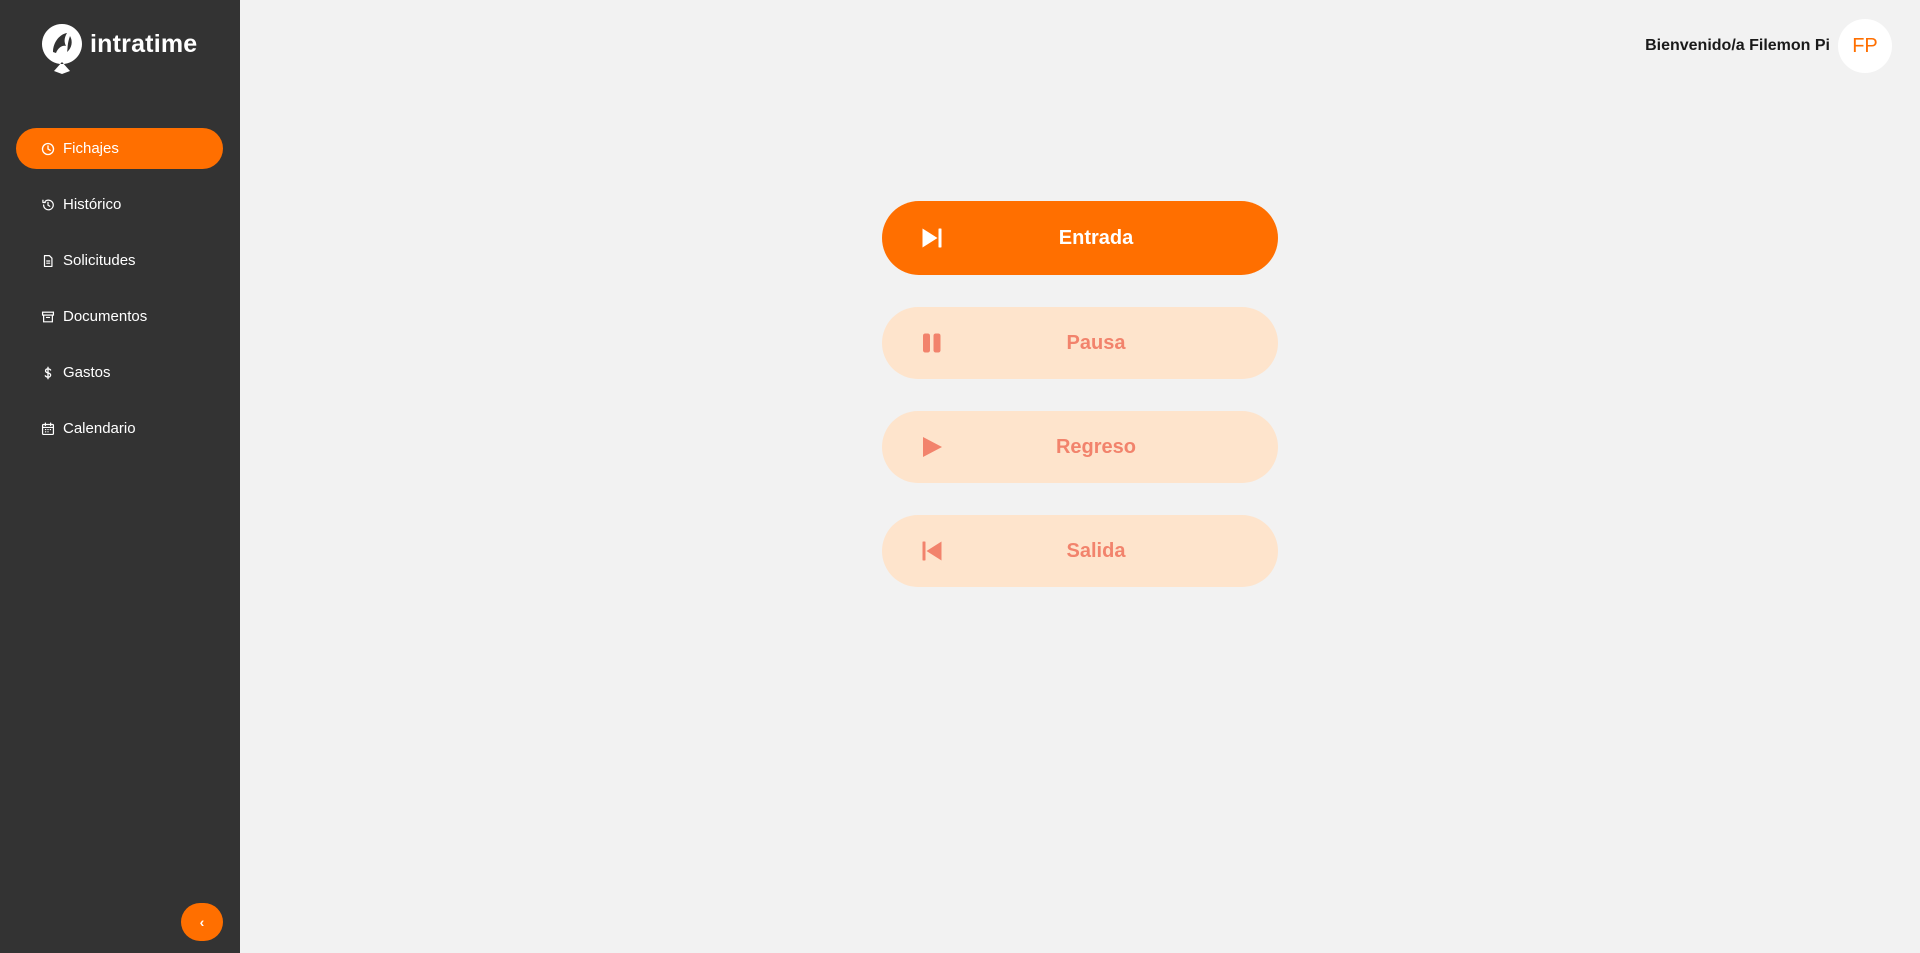  I want to click on user-header: Bienvenido/a Filemon Pi FP, so click(1768, 46).